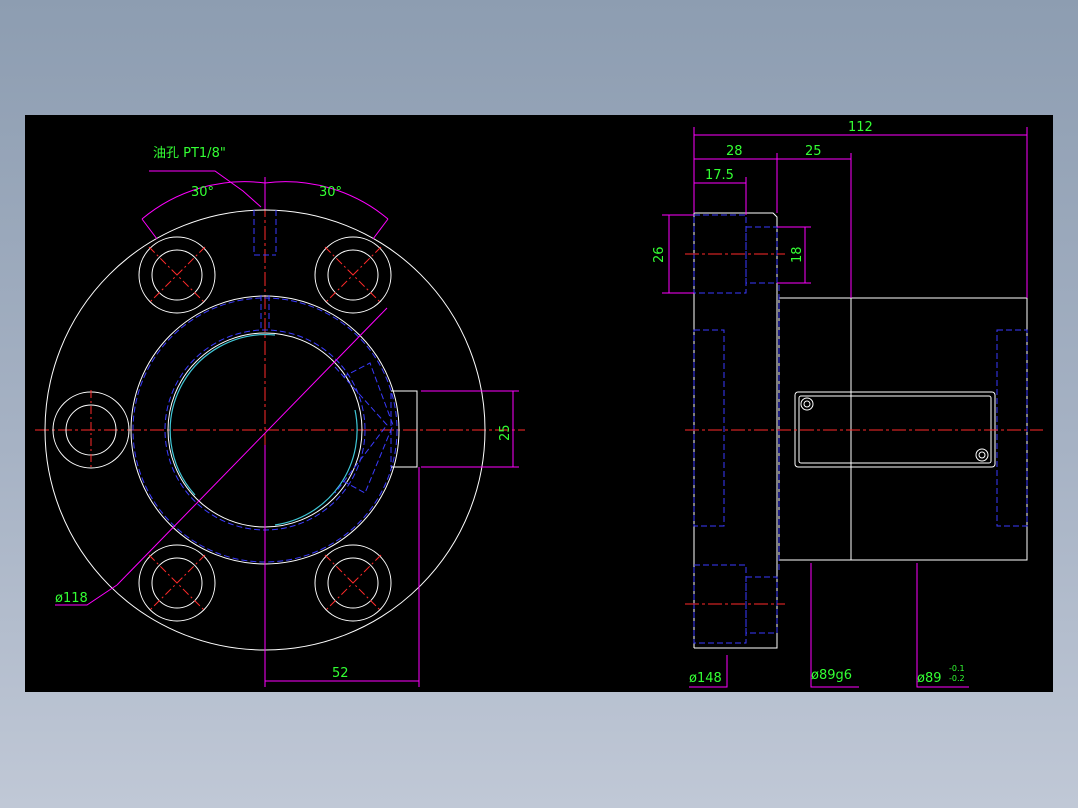  I want to click on dim-counterbore-label: 26, so click(659, 254).